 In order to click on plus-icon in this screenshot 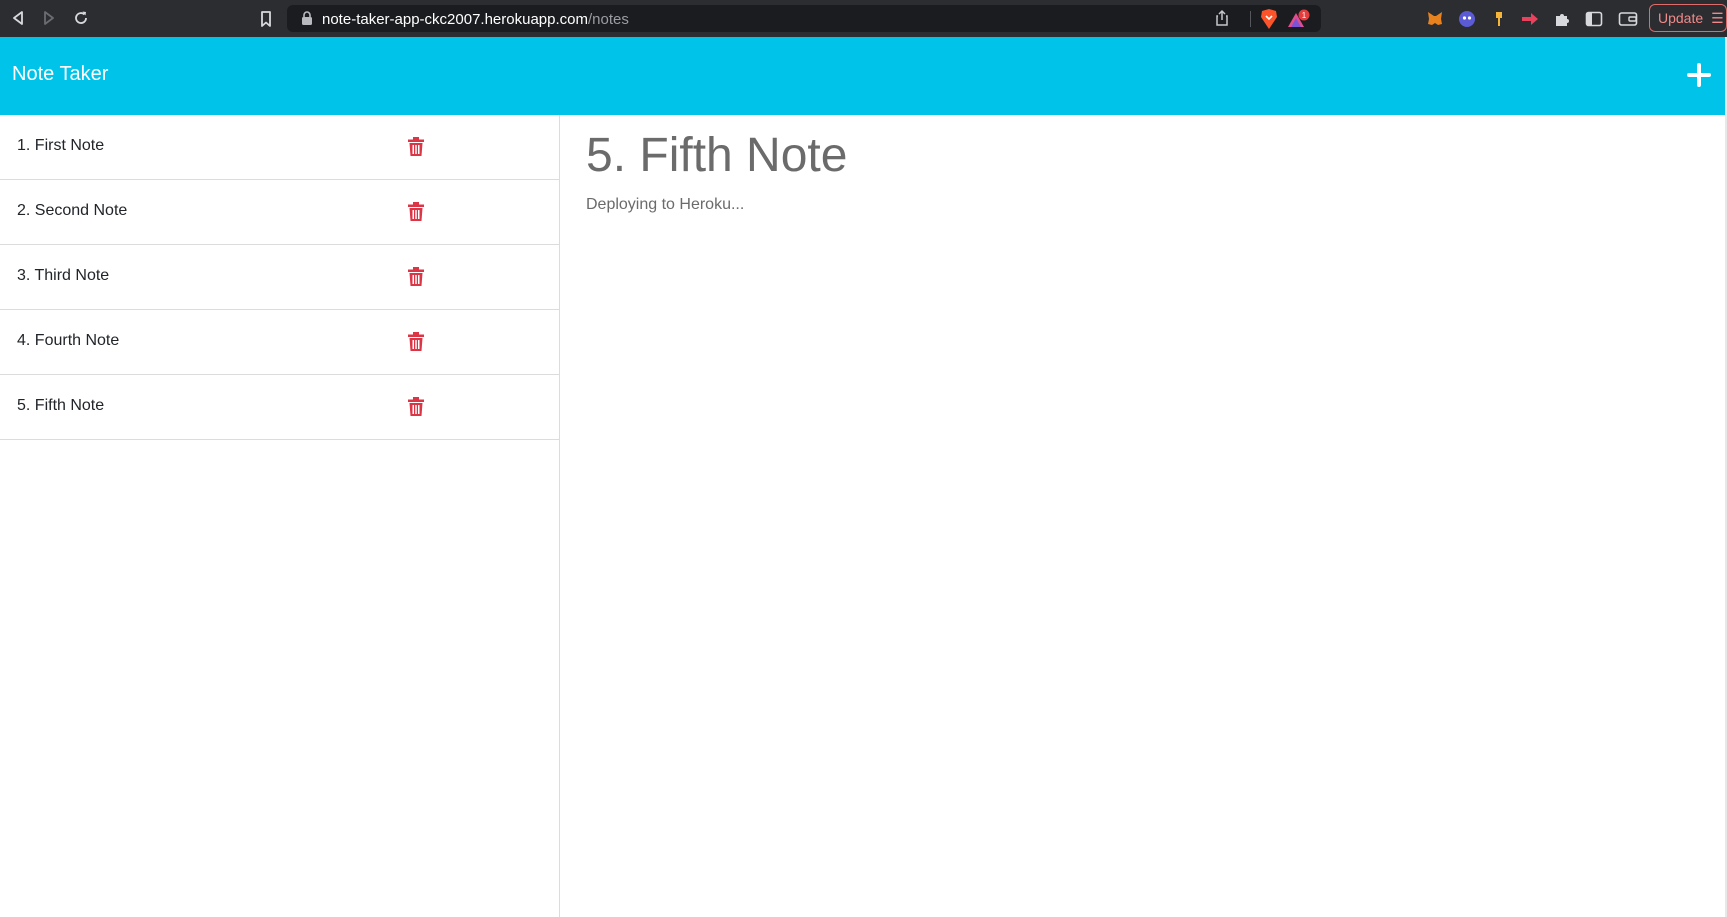, I will do `click(1699, 75)`.